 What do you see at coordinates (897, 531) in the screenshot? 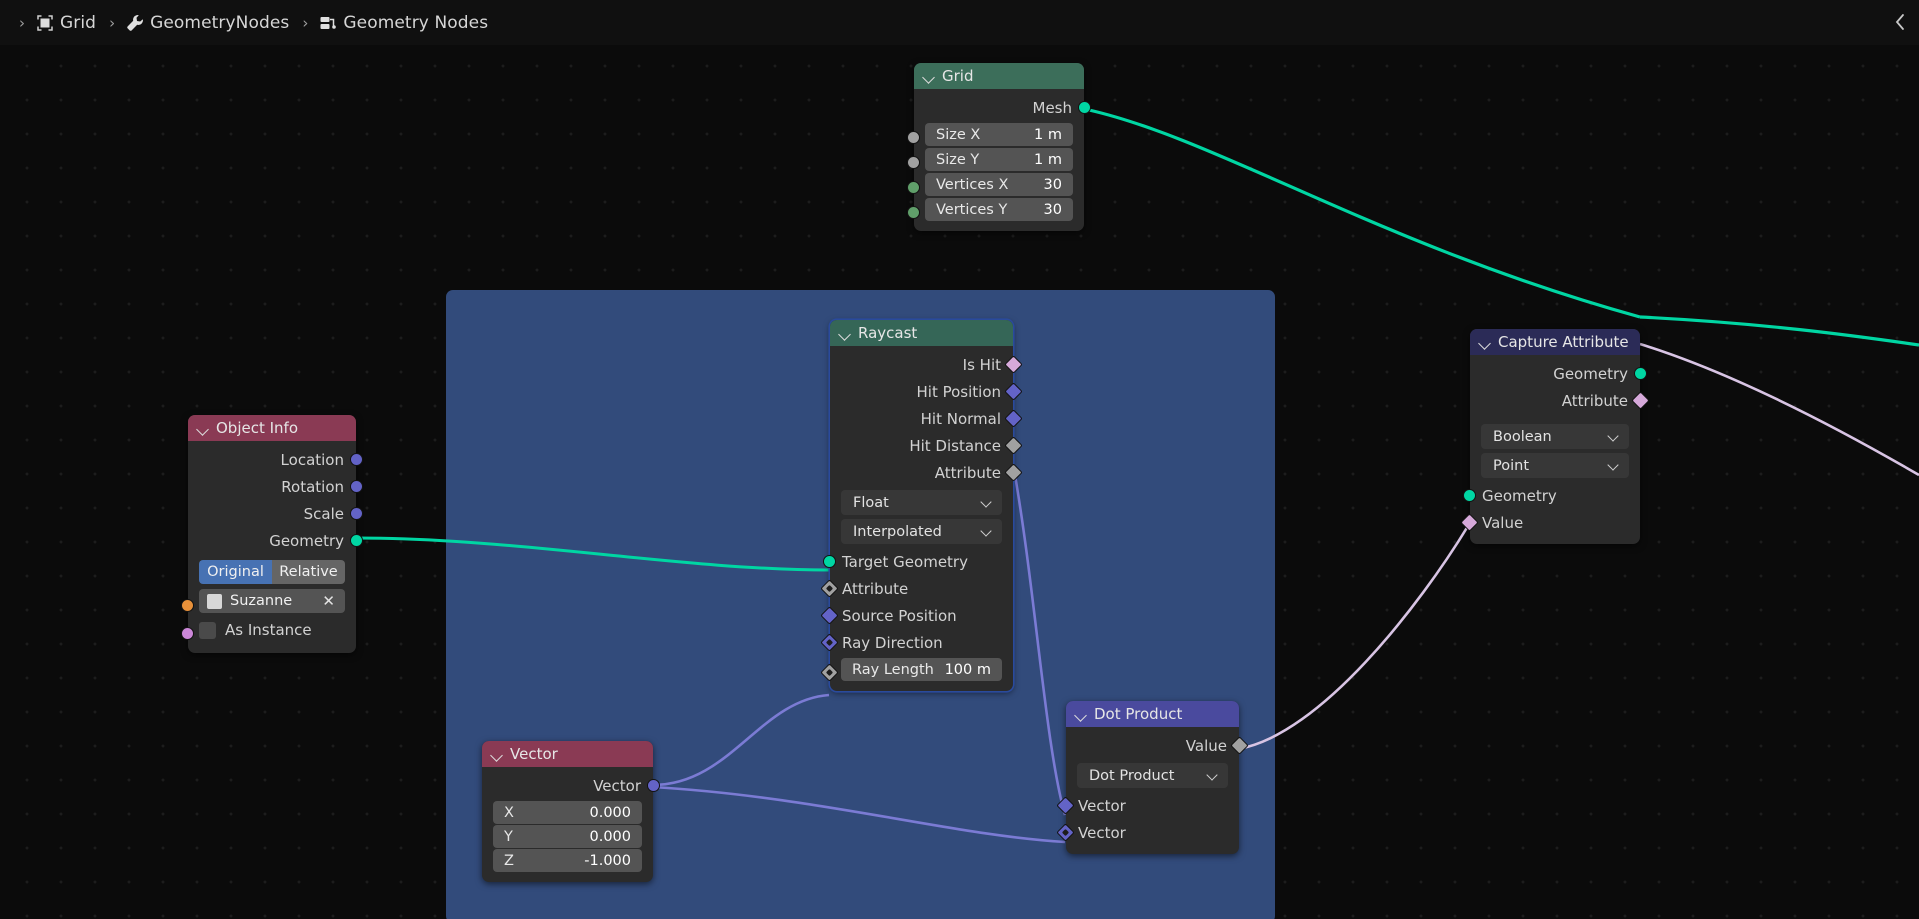
I see `dropdown-raycast-mapping-value: Interpolated` at bounding box center [897, 531].